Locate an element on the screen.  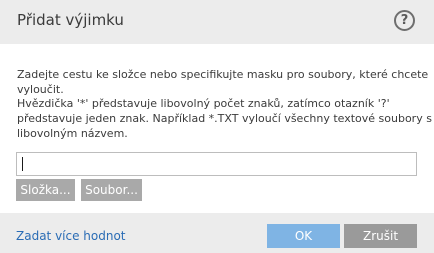
text-caret is located at coordinates (22, 164).